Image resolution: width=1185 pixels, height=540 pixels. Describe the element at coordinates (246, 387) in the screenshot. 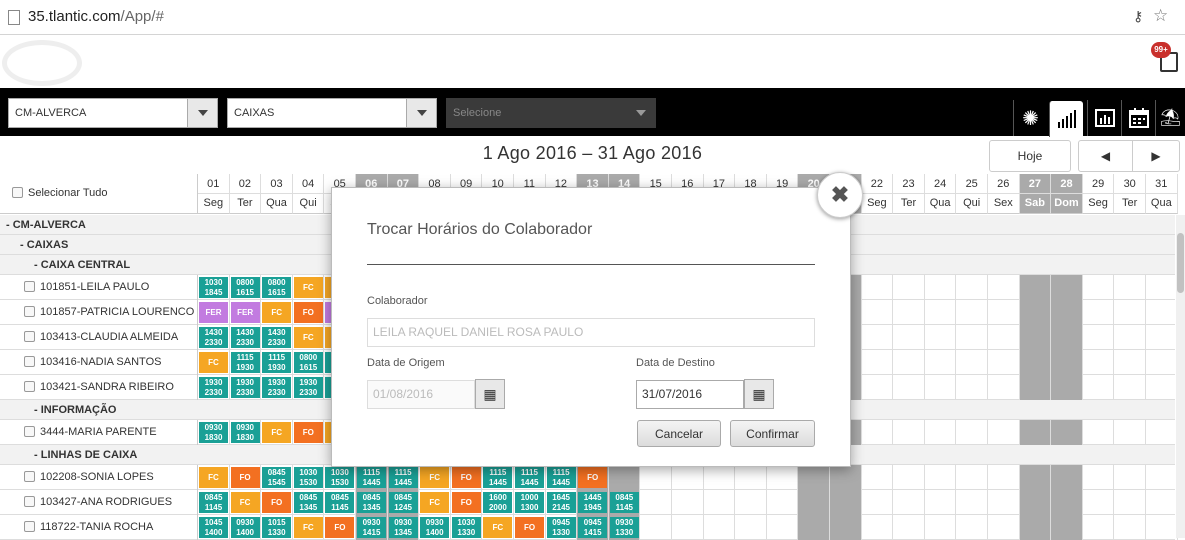

I see `day-cell: 19302330` at that location.